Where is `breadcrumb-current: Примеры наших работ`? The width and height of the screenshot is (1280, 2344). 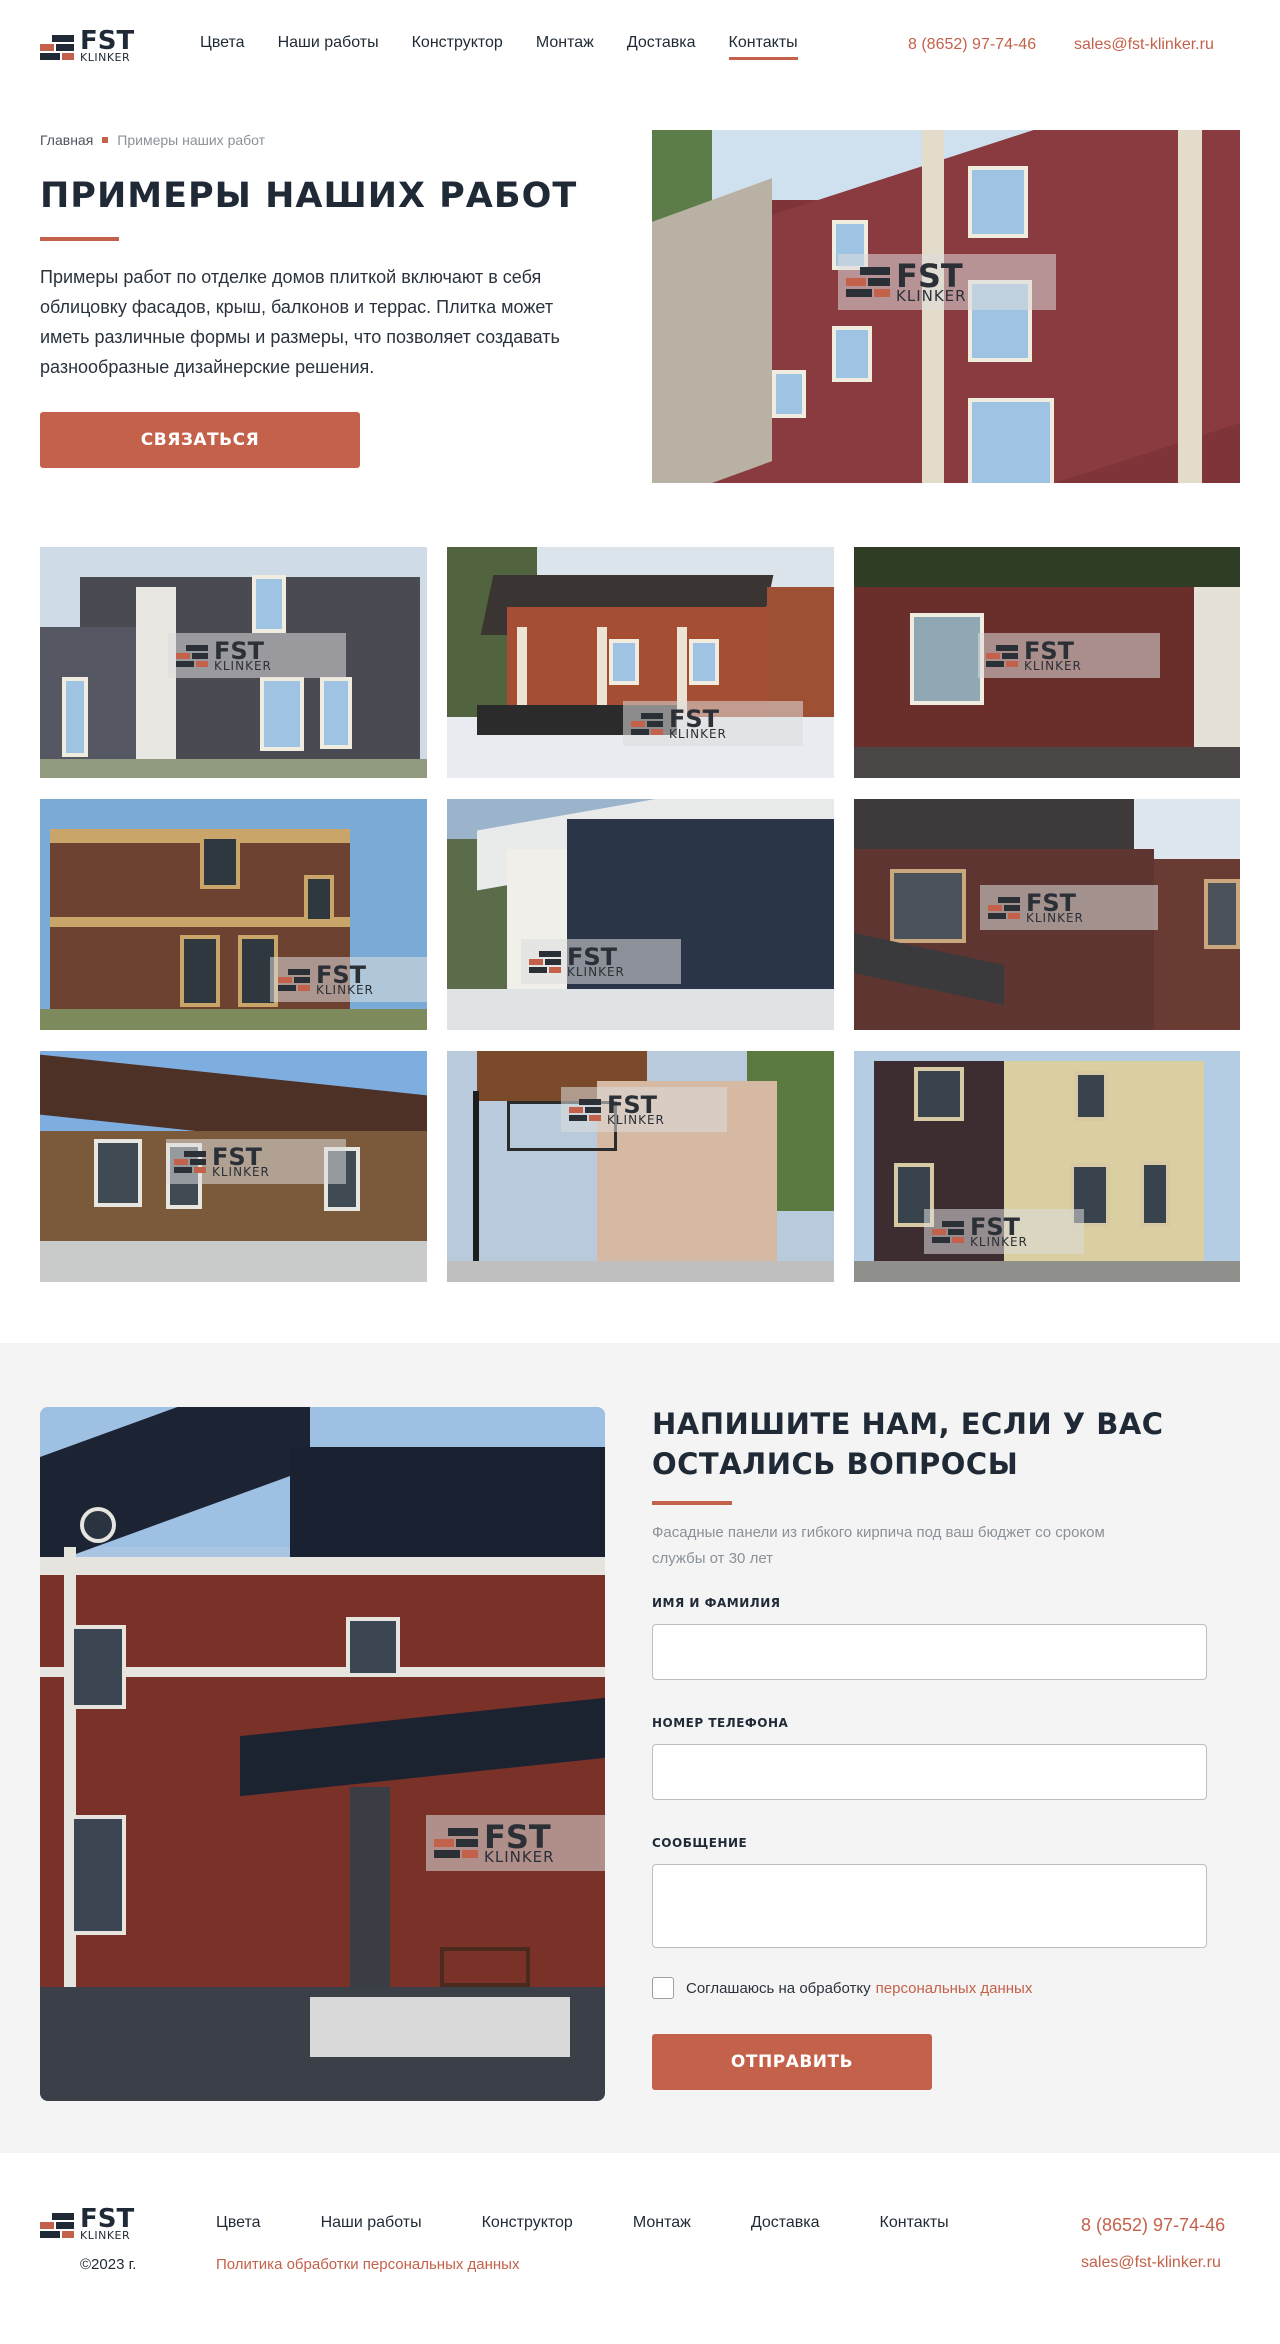 breadcrumb-current: Примеры наших работ is located at coordinates (191, 140).